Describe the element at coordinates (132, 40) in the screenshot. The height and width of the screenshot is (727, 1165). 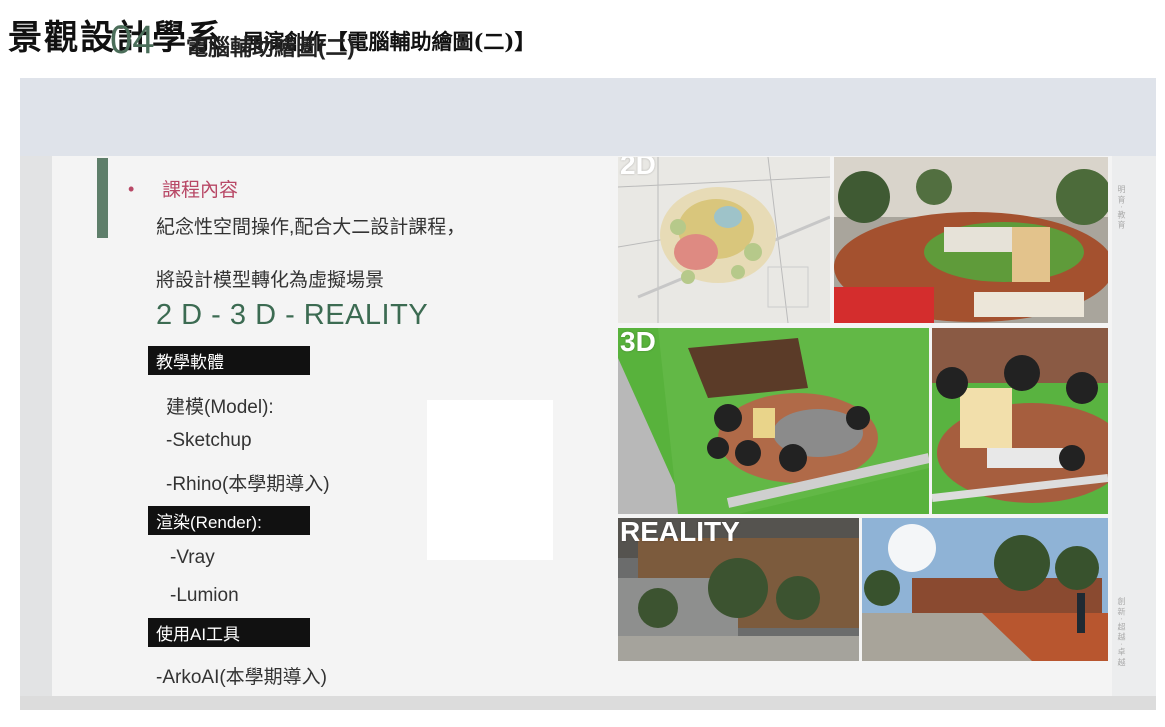
I see `section-number: 04` at that location.